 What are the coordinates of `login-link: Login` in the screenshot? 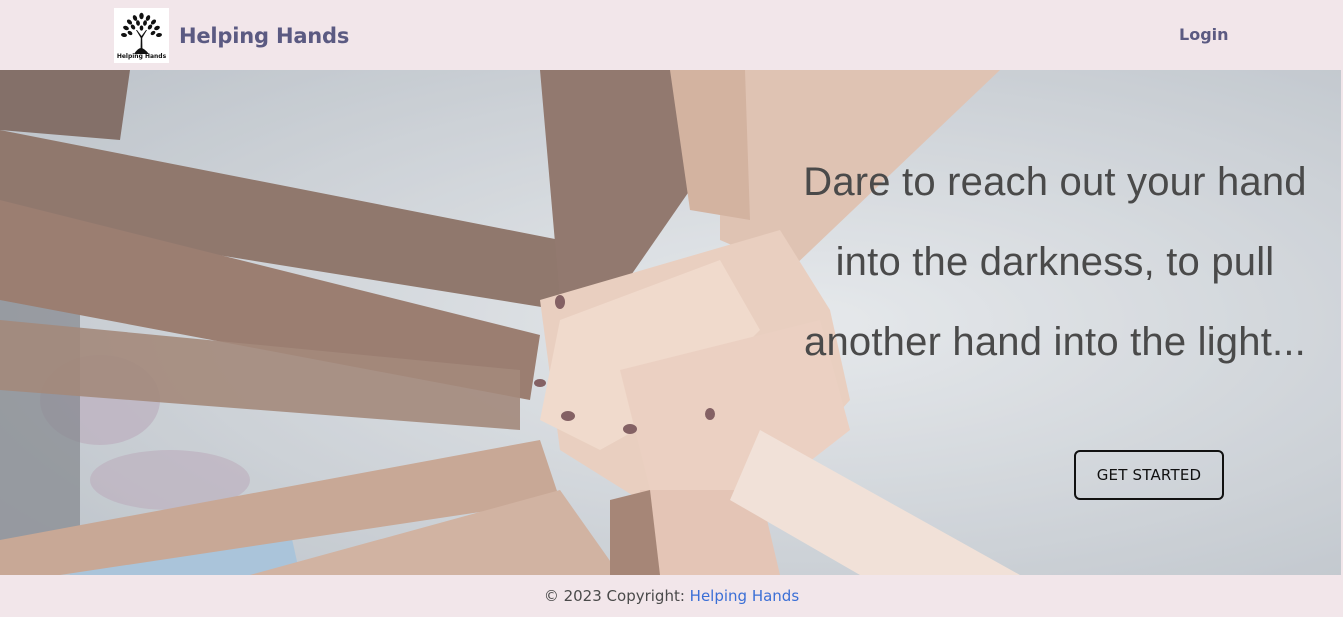 It's located at (1204, 34).